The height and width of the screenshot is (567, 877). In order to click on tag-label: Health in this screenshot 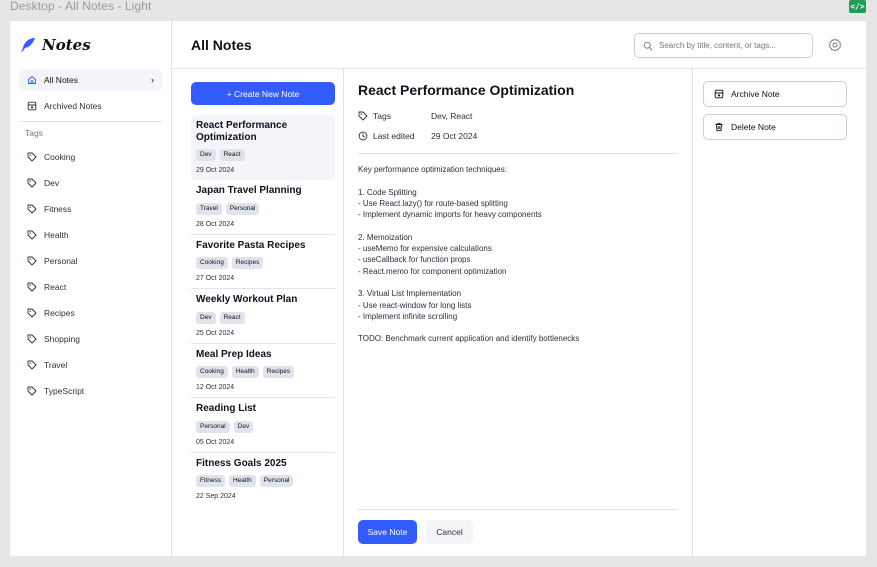, I will do `click(56, 235)`.